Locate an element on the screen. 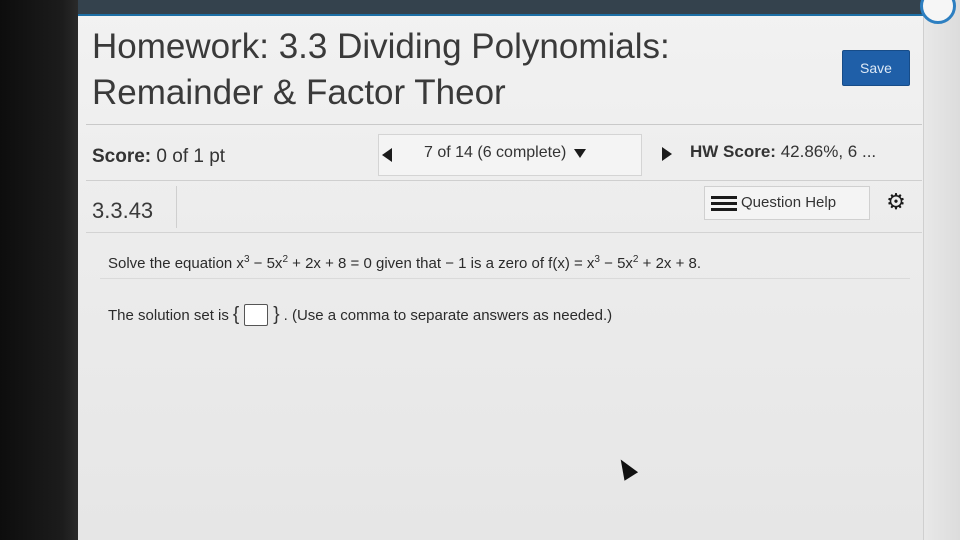 This screenshot has height=540, width=960. top-bar is located at coordinates (508, 8).